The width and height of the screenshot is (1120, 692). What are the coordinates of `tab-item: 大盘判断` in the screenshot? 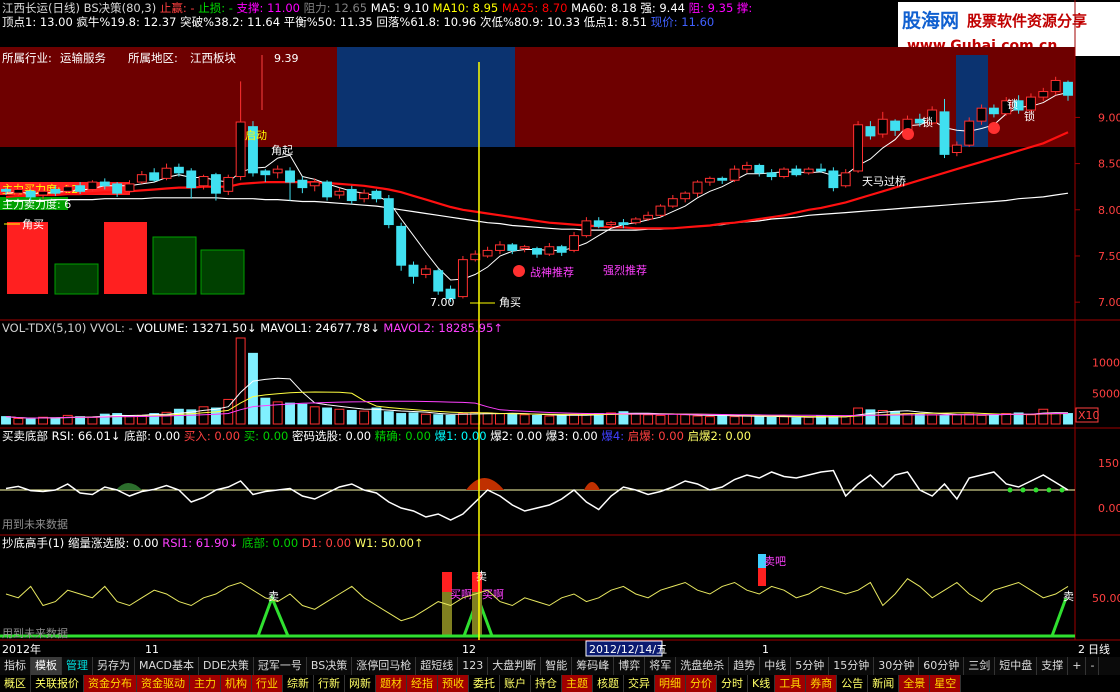 It's located at (515, 666).